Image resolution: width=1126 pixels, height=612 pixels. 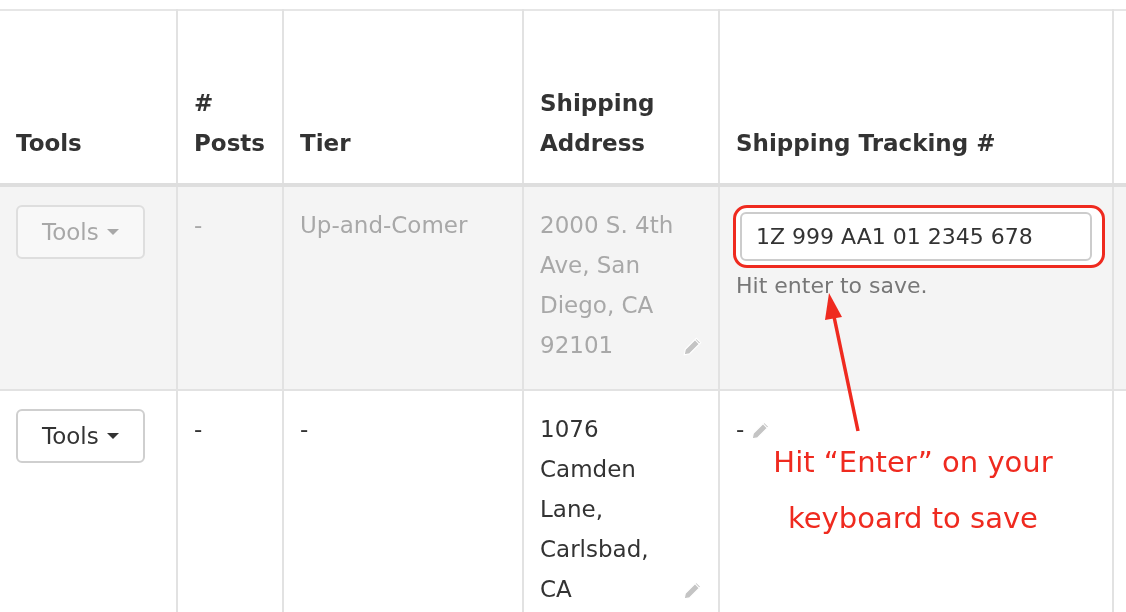 What do you see at coordinates (832, 286) in the screenshot?
I see `hint-text: Hit enter to save.` at bounding box center [832, 286].